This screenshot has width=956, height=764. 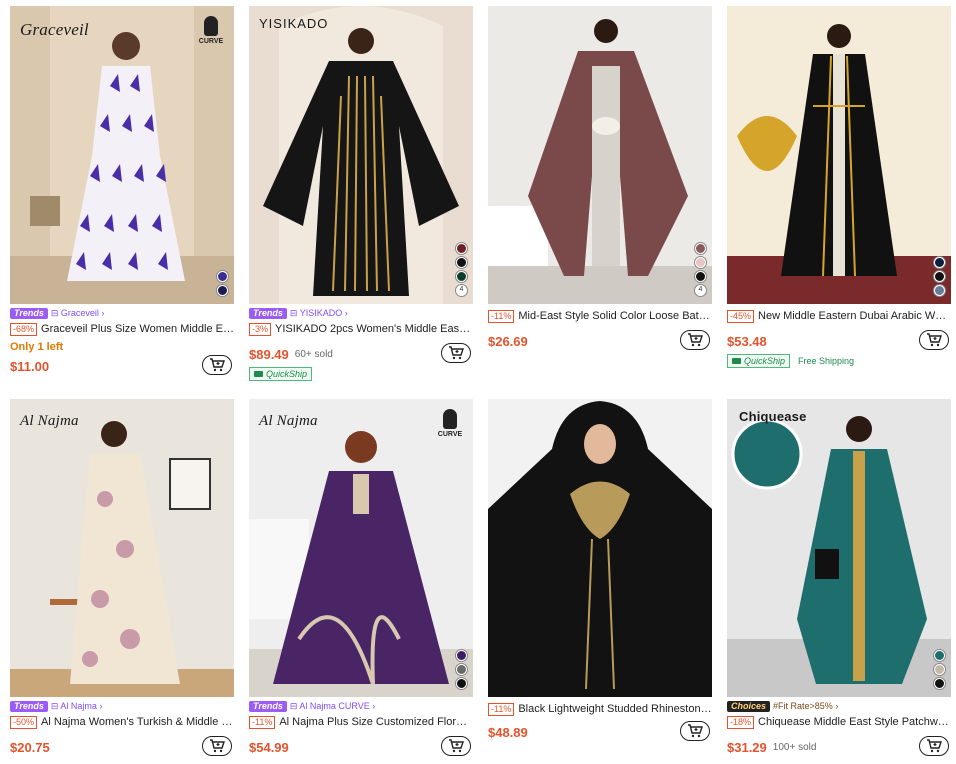 I want to click on brand-watermark: Chiquease, so click(x=773, y=416).